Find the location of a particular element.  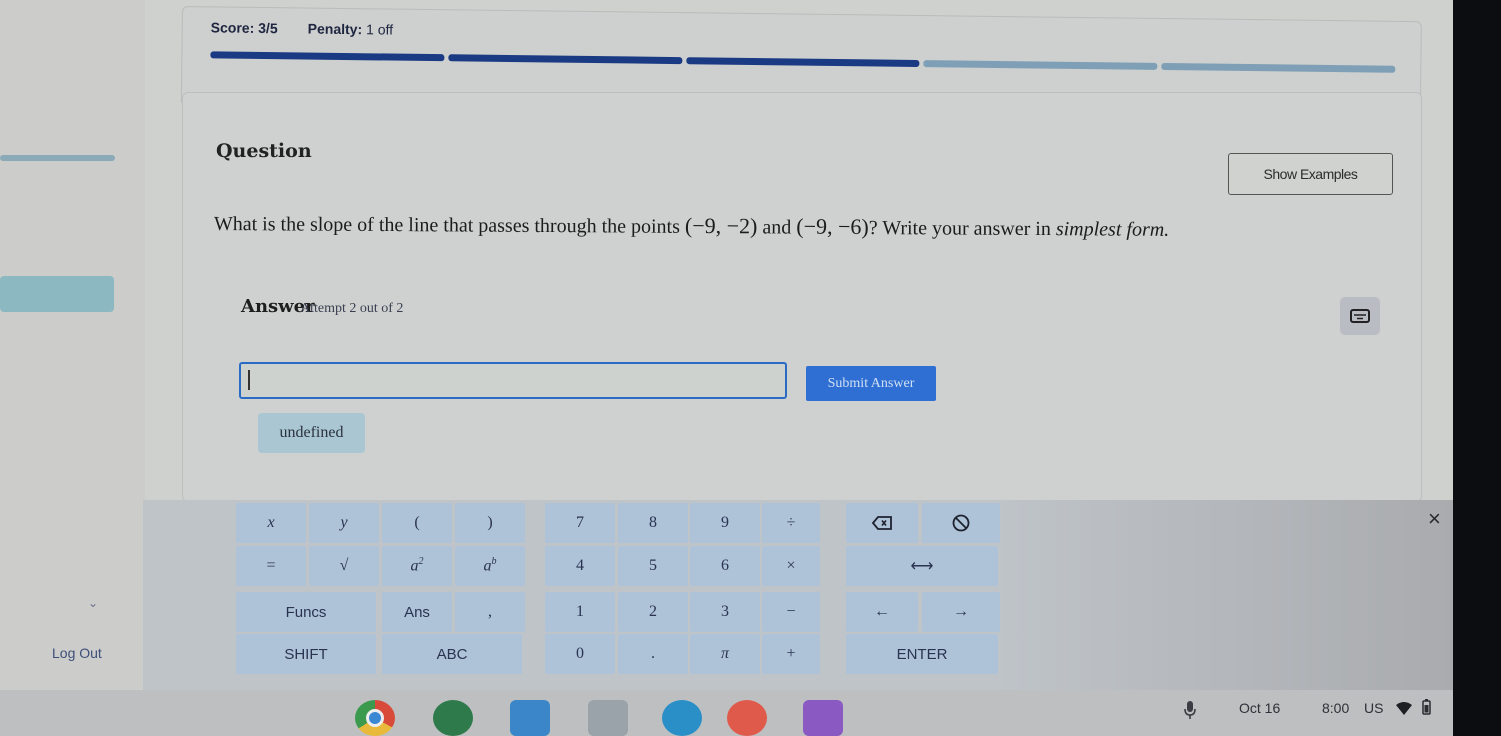

answer-input is located at coordinates (513, 380).